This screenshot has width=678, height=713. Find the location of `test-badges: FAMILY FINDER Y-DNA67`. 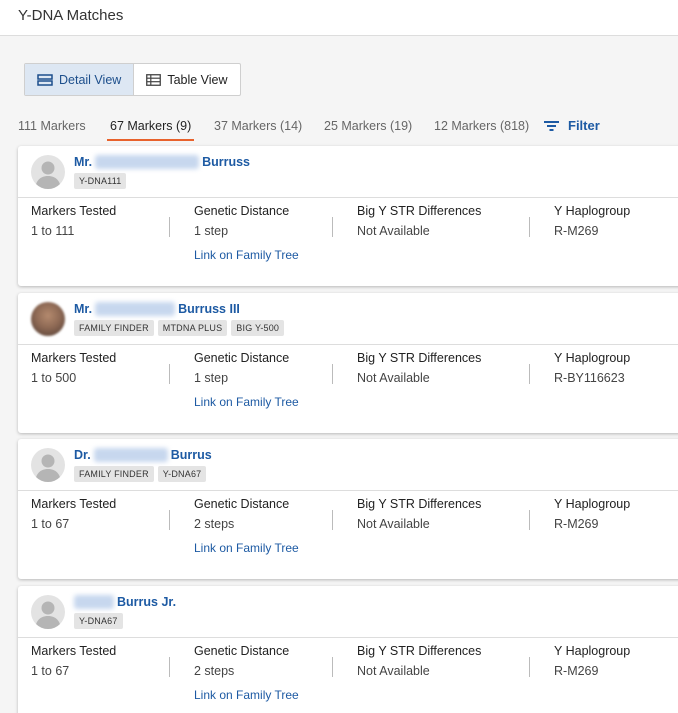

test-badges: FAMILY FINDER Y-DNA67 is located at coordinates (140, 474).